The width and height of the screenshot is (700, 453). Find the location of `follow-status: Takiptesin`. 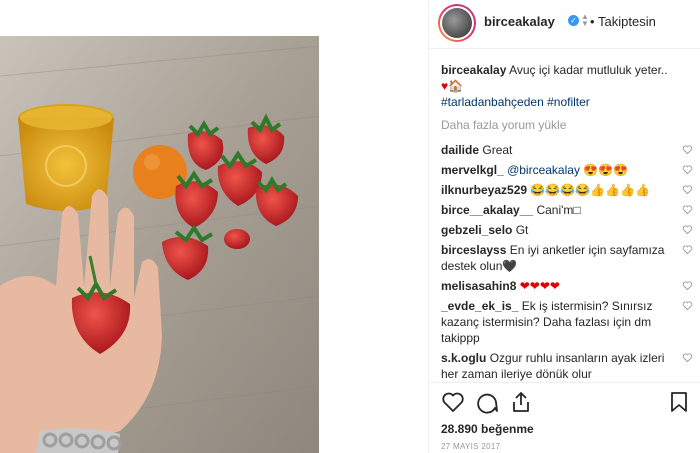

follow-status: Takiptesin is located at coordinates (627, 21).